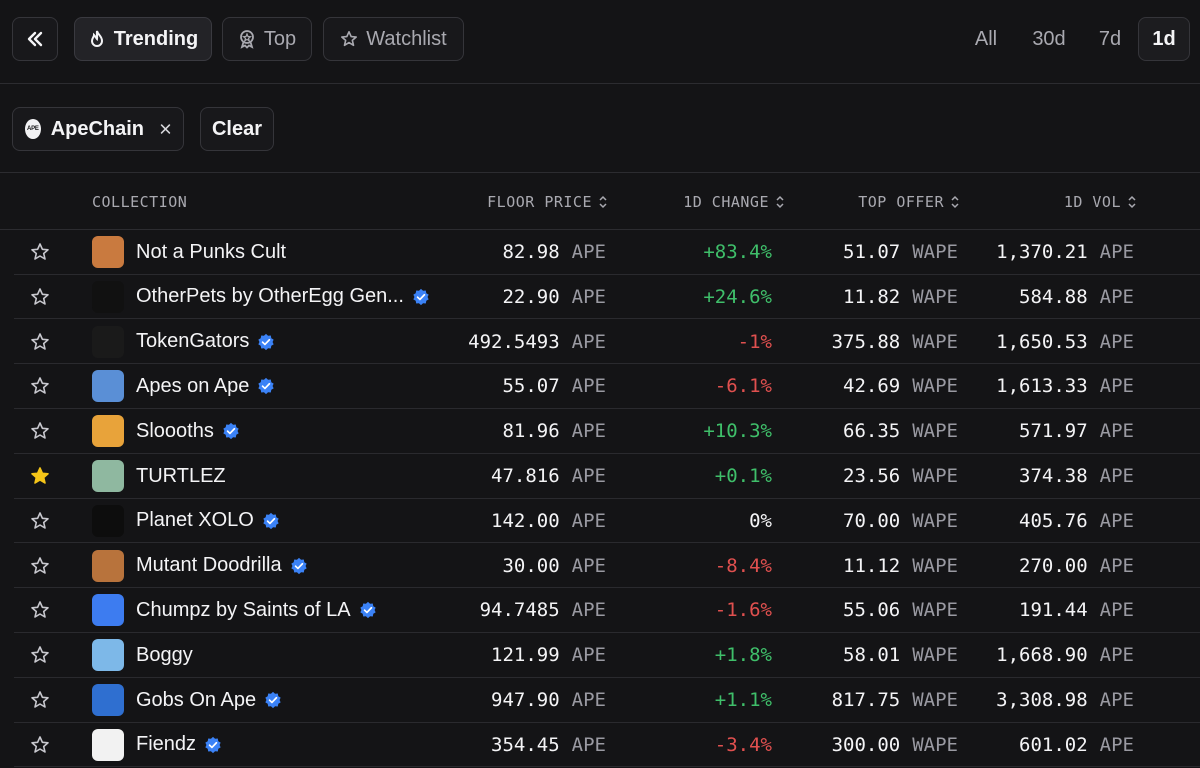 This screenshot has height=768, width=1200. I want to click on collection-name-cell: Apes on Ape, so click(286, 386).